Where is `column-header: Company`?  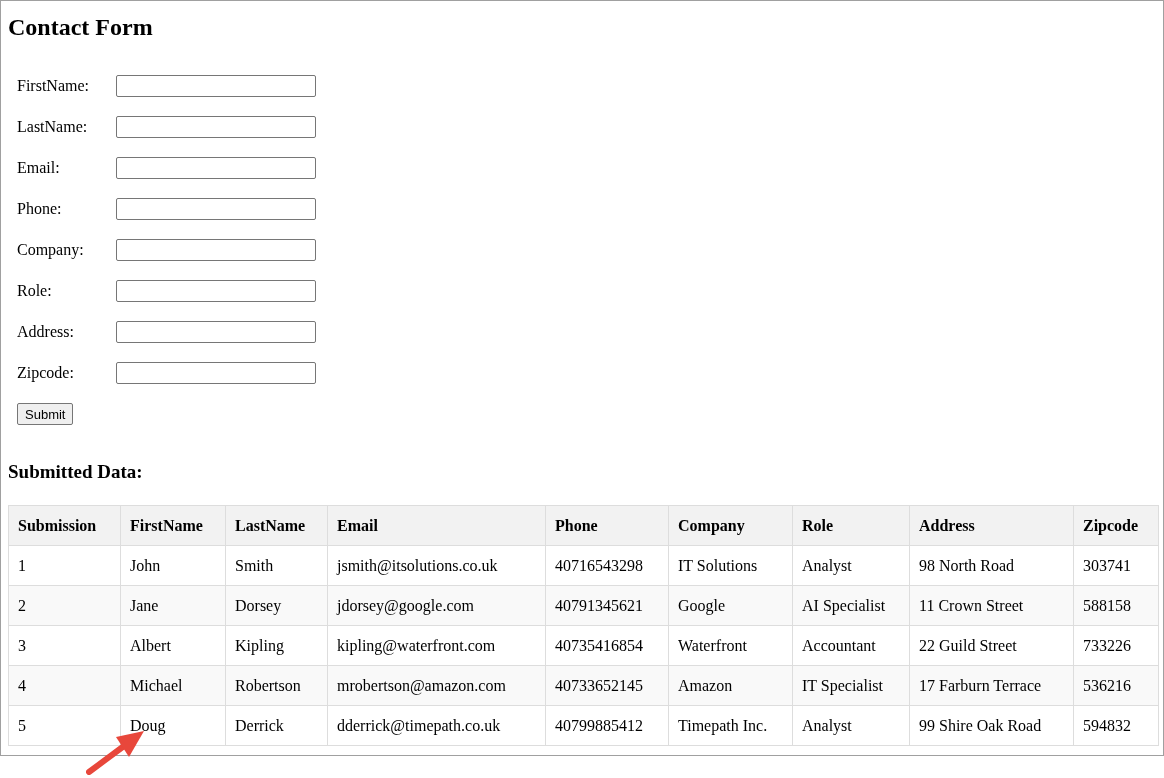 column-header: Company is located at coordinates (730, 525).